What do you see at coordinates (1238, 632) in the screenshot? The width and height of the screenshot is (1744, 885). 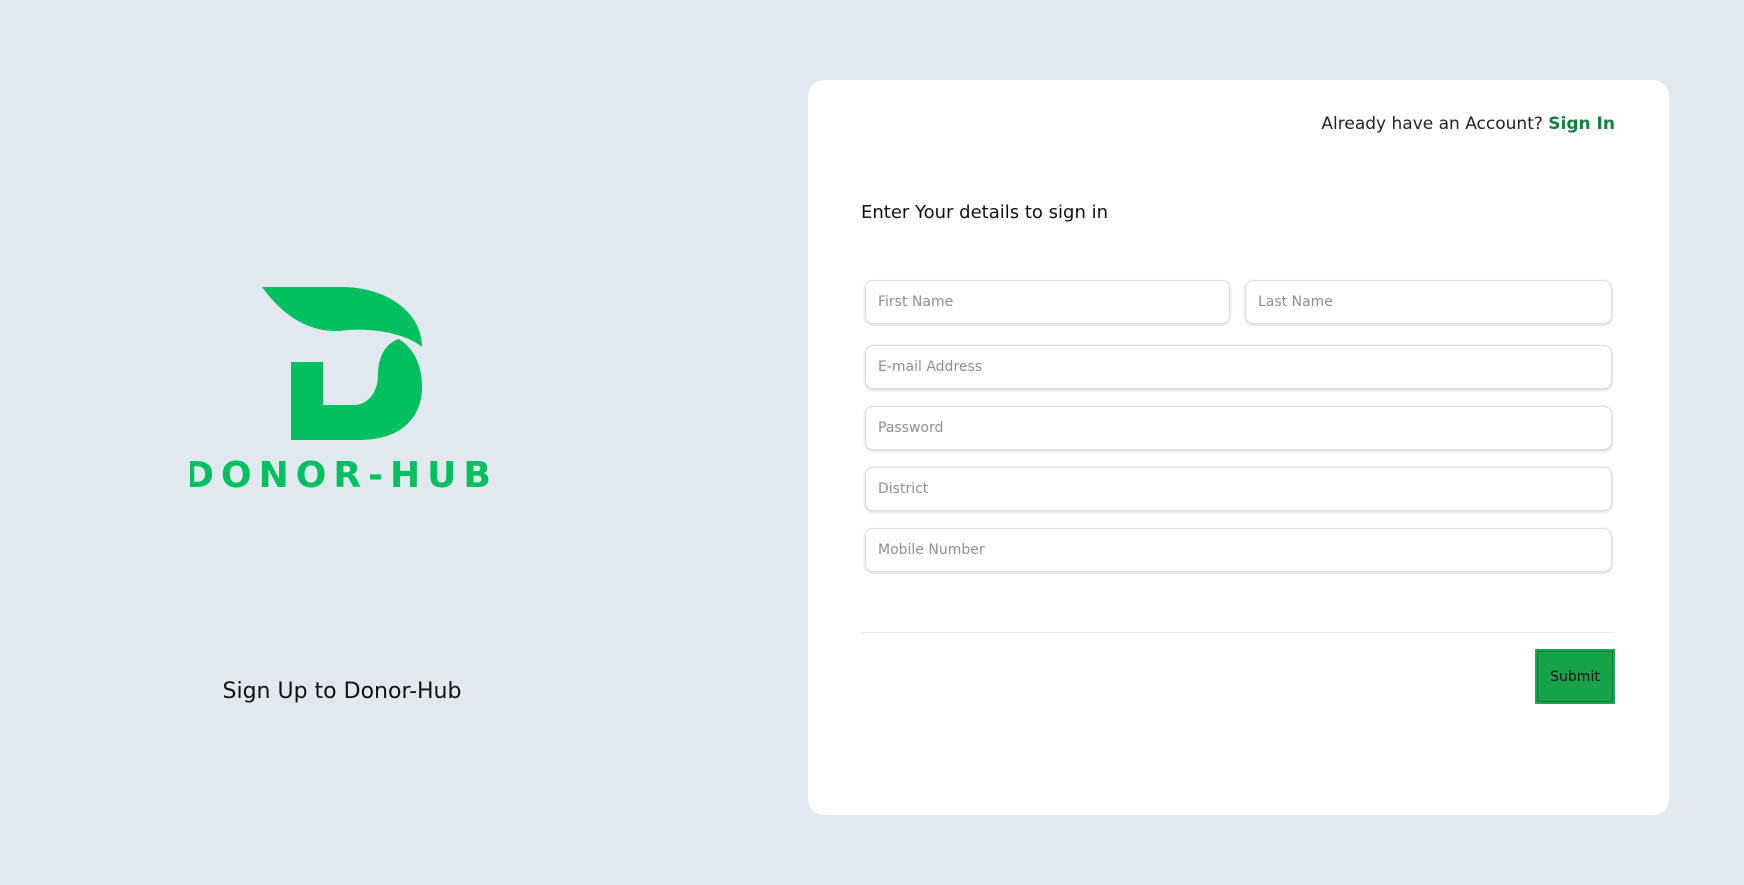 I see `form-divider` at bounding box center [1238, 632].